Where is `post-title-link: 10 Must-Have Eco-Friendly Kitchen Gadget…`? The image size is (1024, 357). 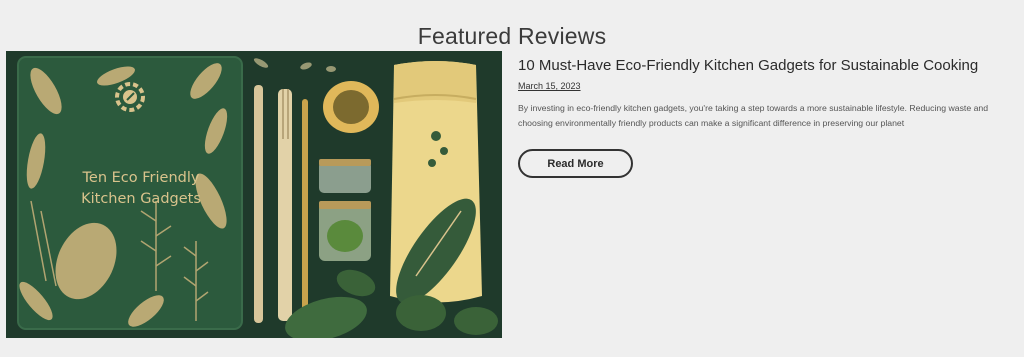
post-title-link: 10 Must-Have Eco-Friendly Kitchen Gadget… is located at coordinates (768, 65).